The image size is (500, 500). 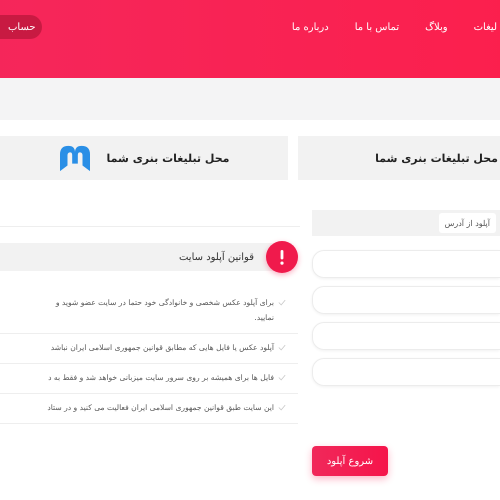 What do you see at coordinates (21, 27) in the screenshot?
I see `account-button: حساب` at bounding box center [21, 27].